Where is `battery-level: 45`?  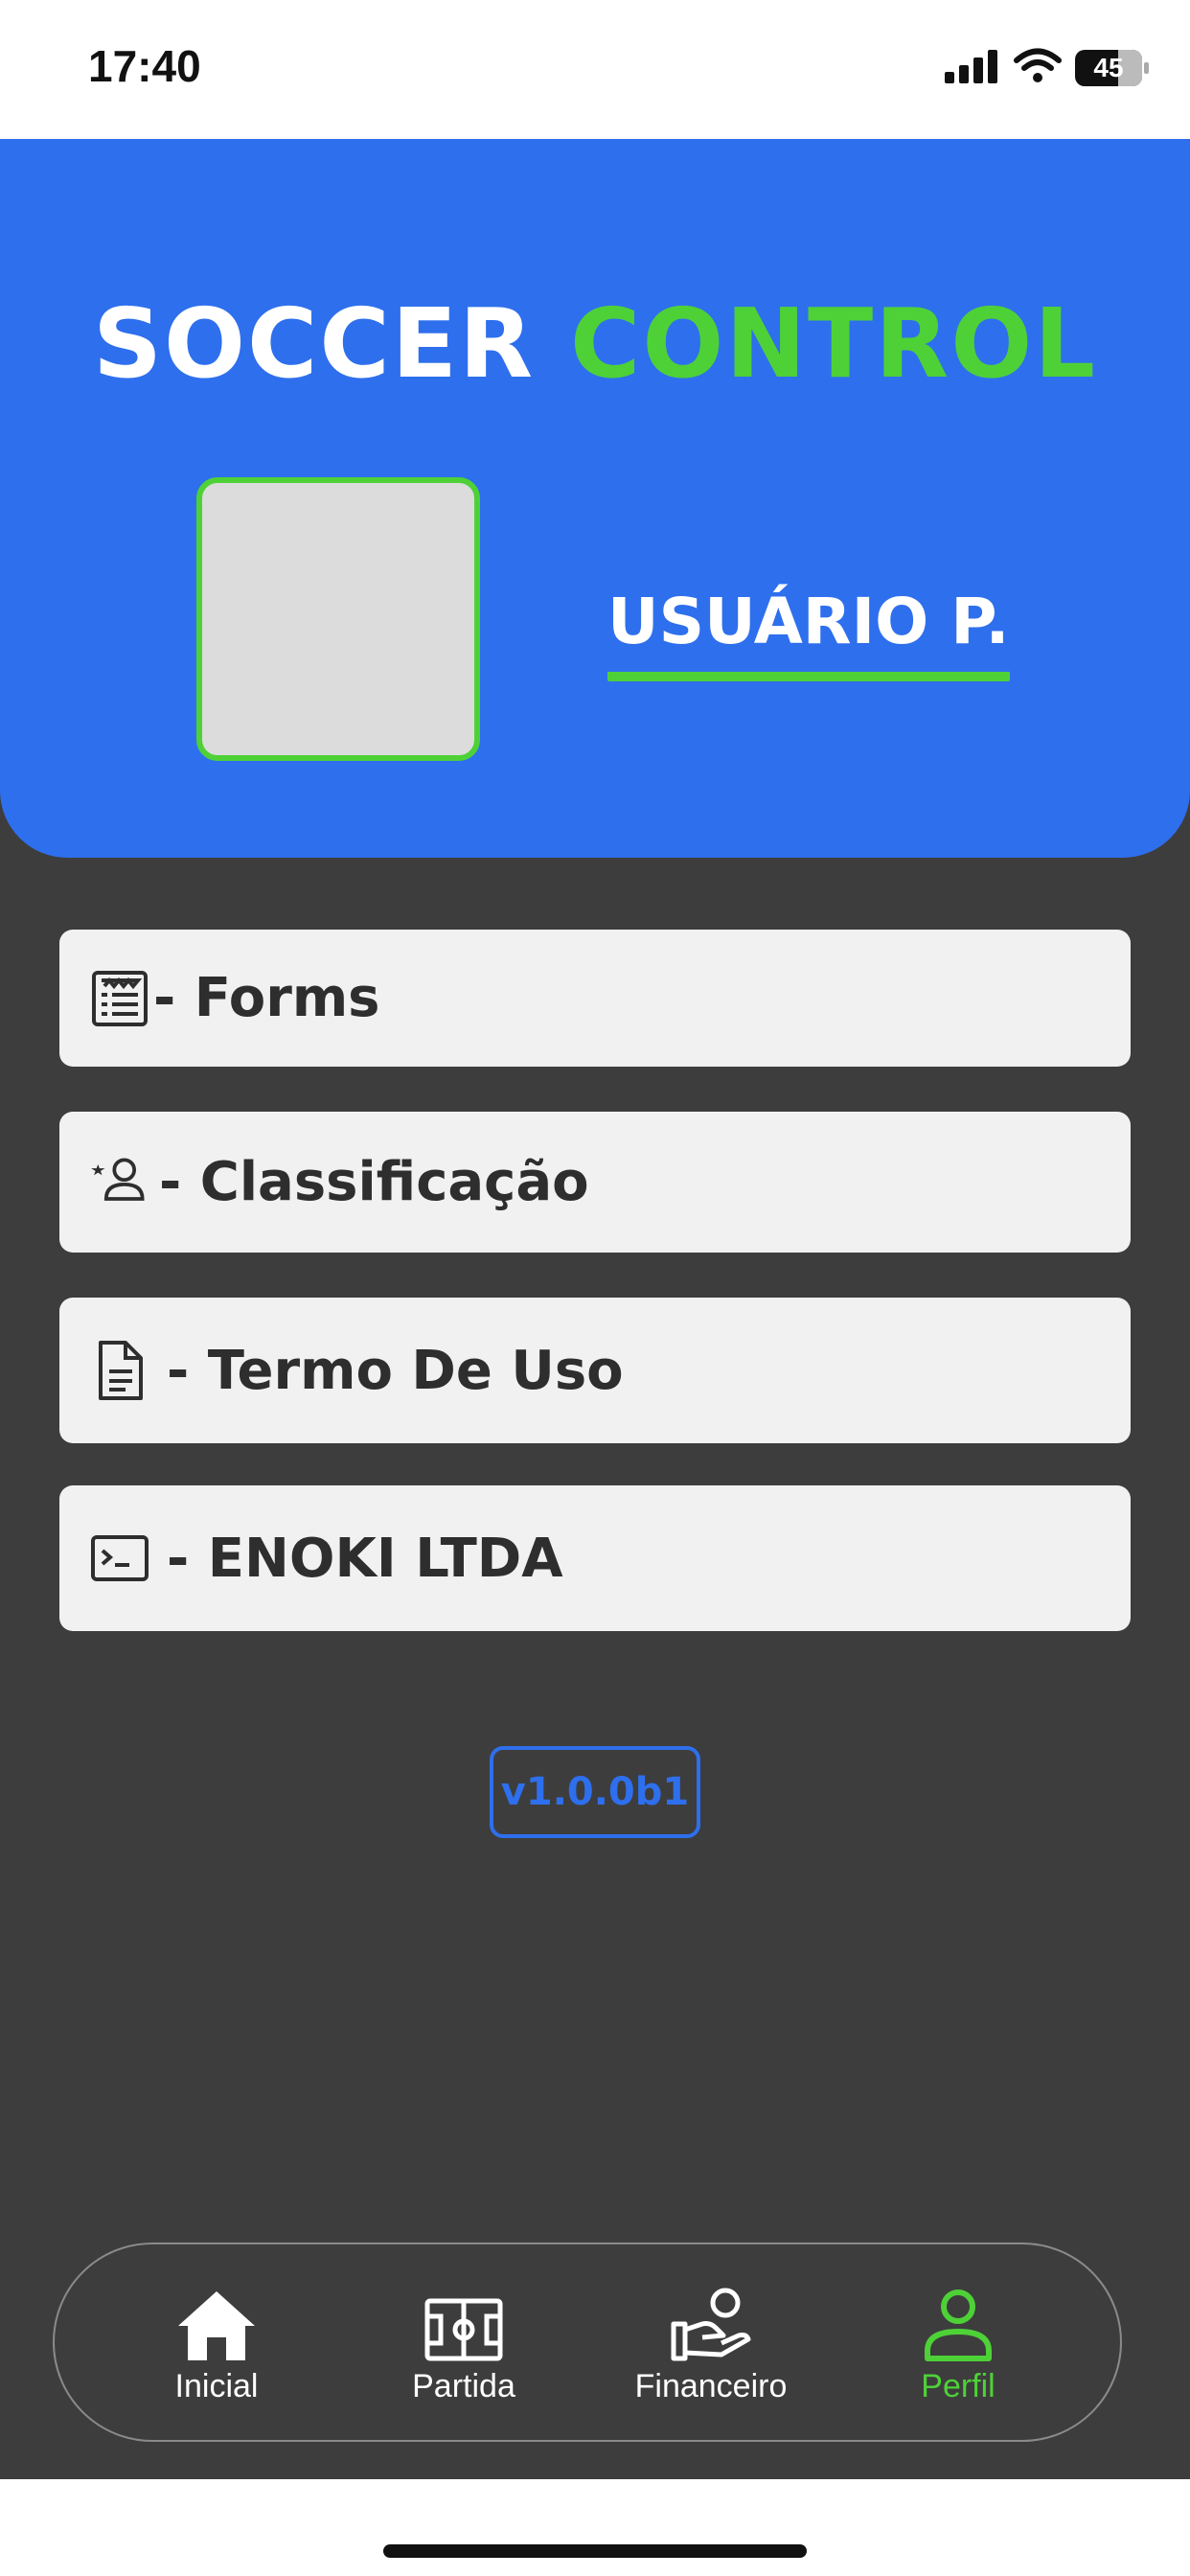 battery-level: 45 is located at coordinates (1108, 67).